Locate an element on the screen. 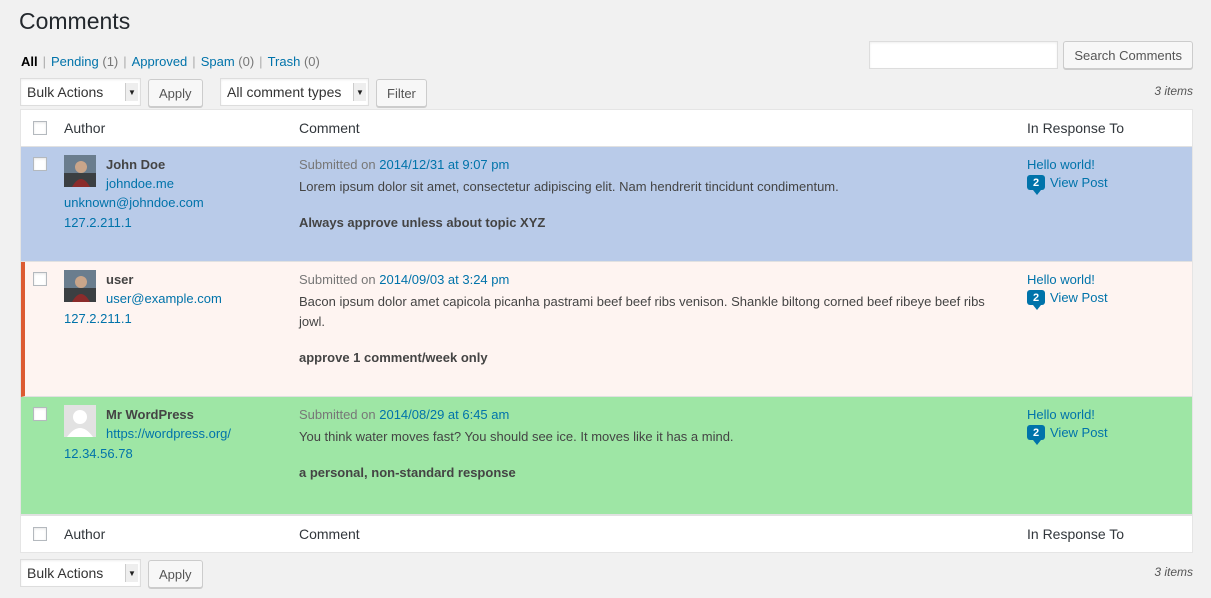  submitted-on: Submitted on 2014/12/31 at 9:07 pm is located at coordinates (404, 164).